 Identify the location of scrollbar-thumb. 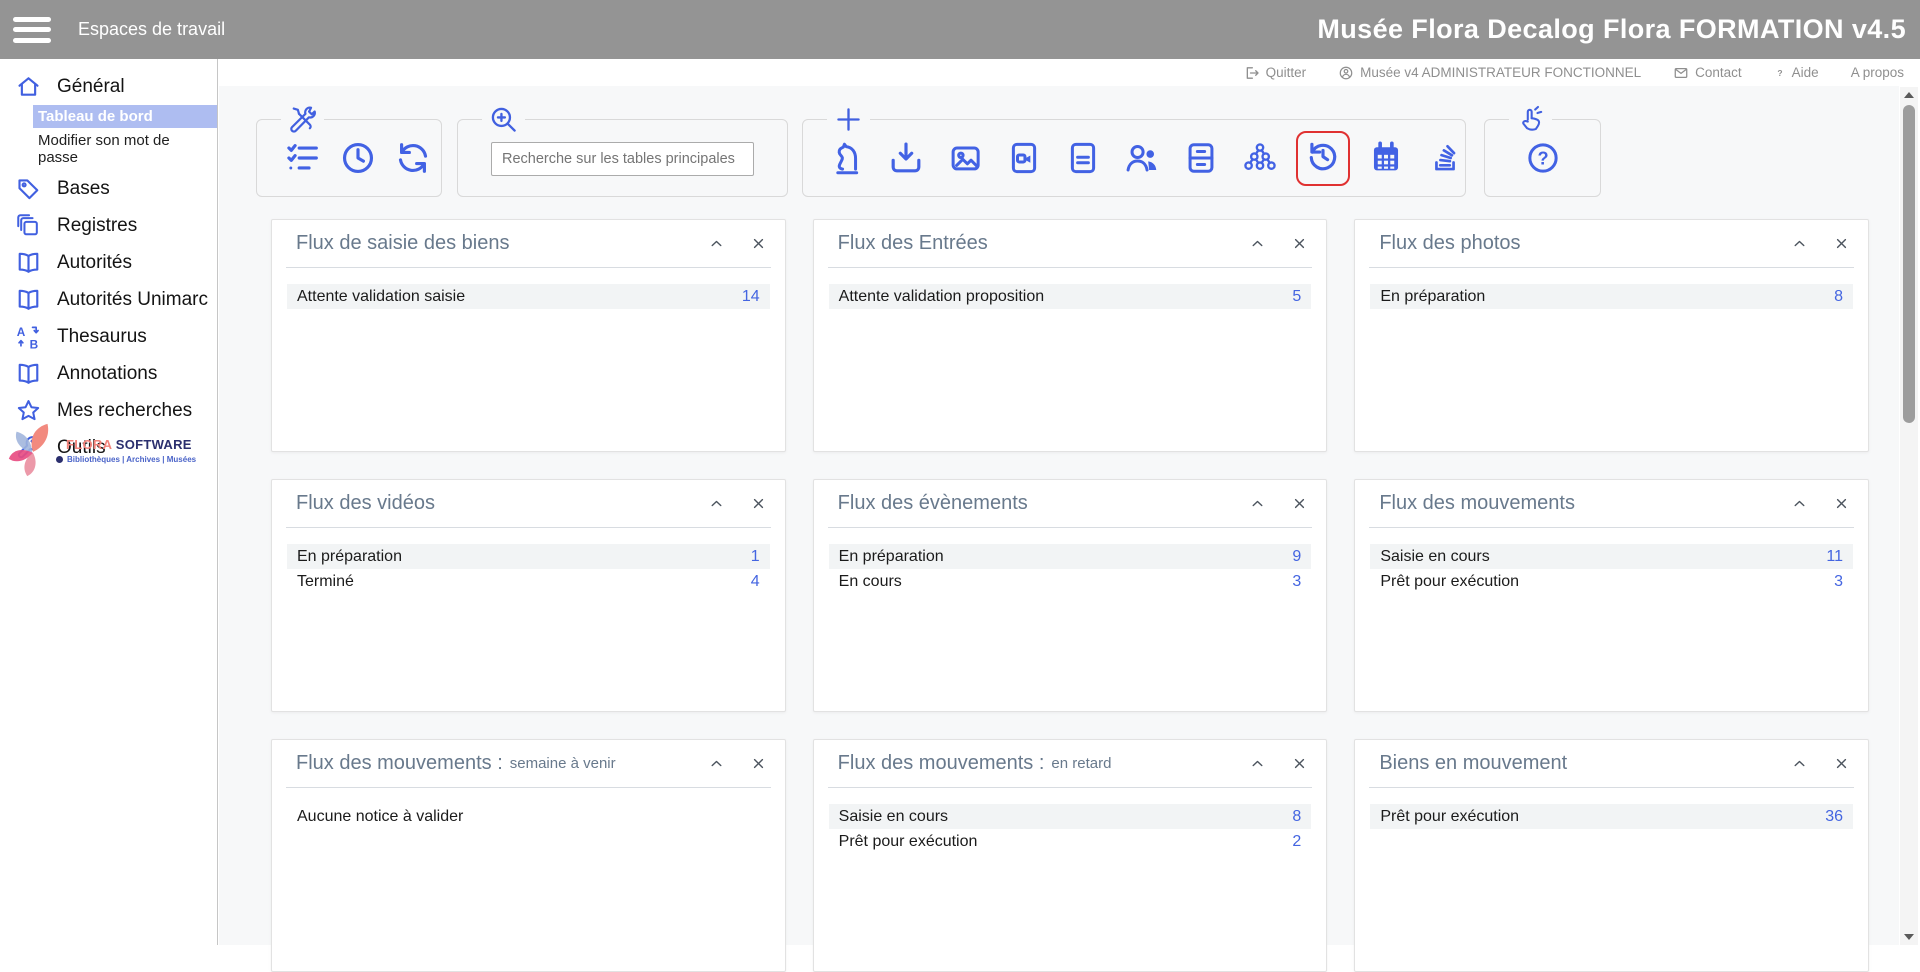
(1909, 264).